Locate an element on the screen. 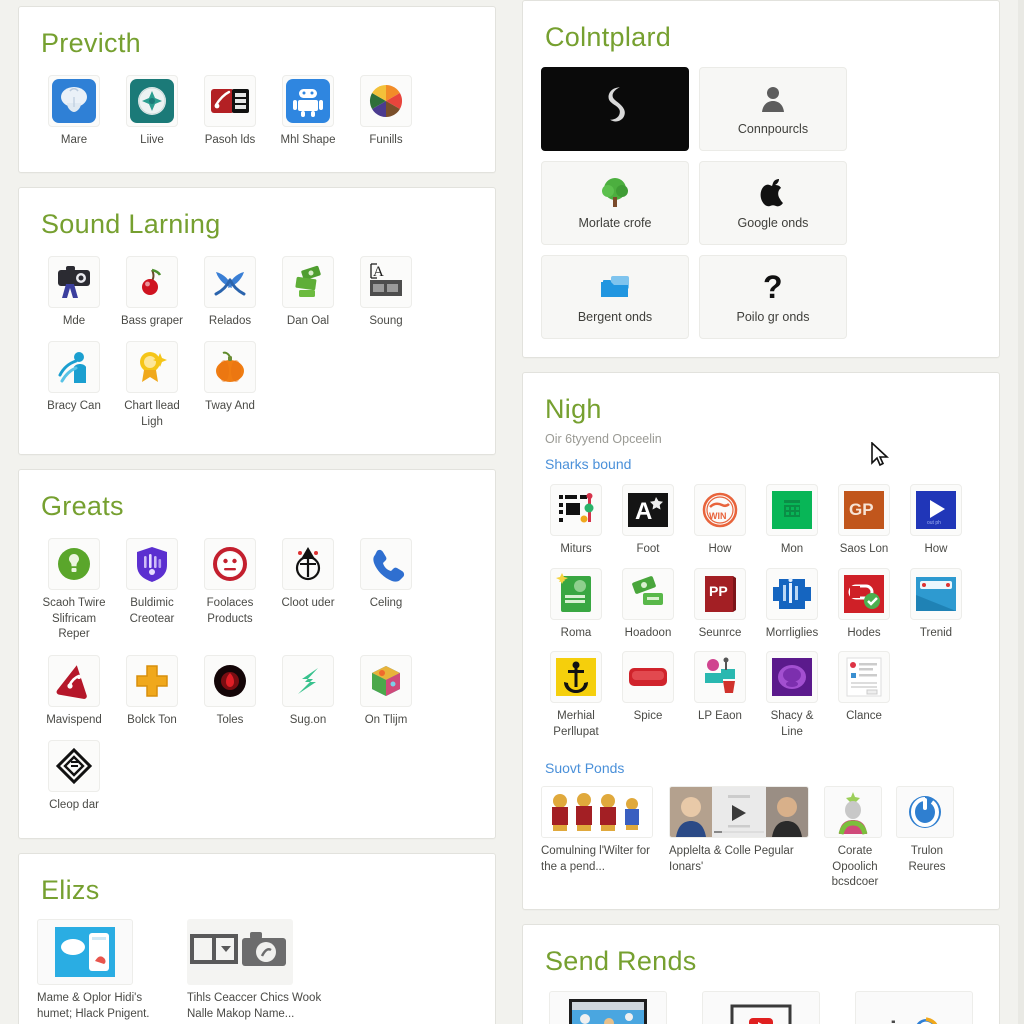 The image size is (1024, 1024). tile-label: Hodes is located at coordinates (864, 632).